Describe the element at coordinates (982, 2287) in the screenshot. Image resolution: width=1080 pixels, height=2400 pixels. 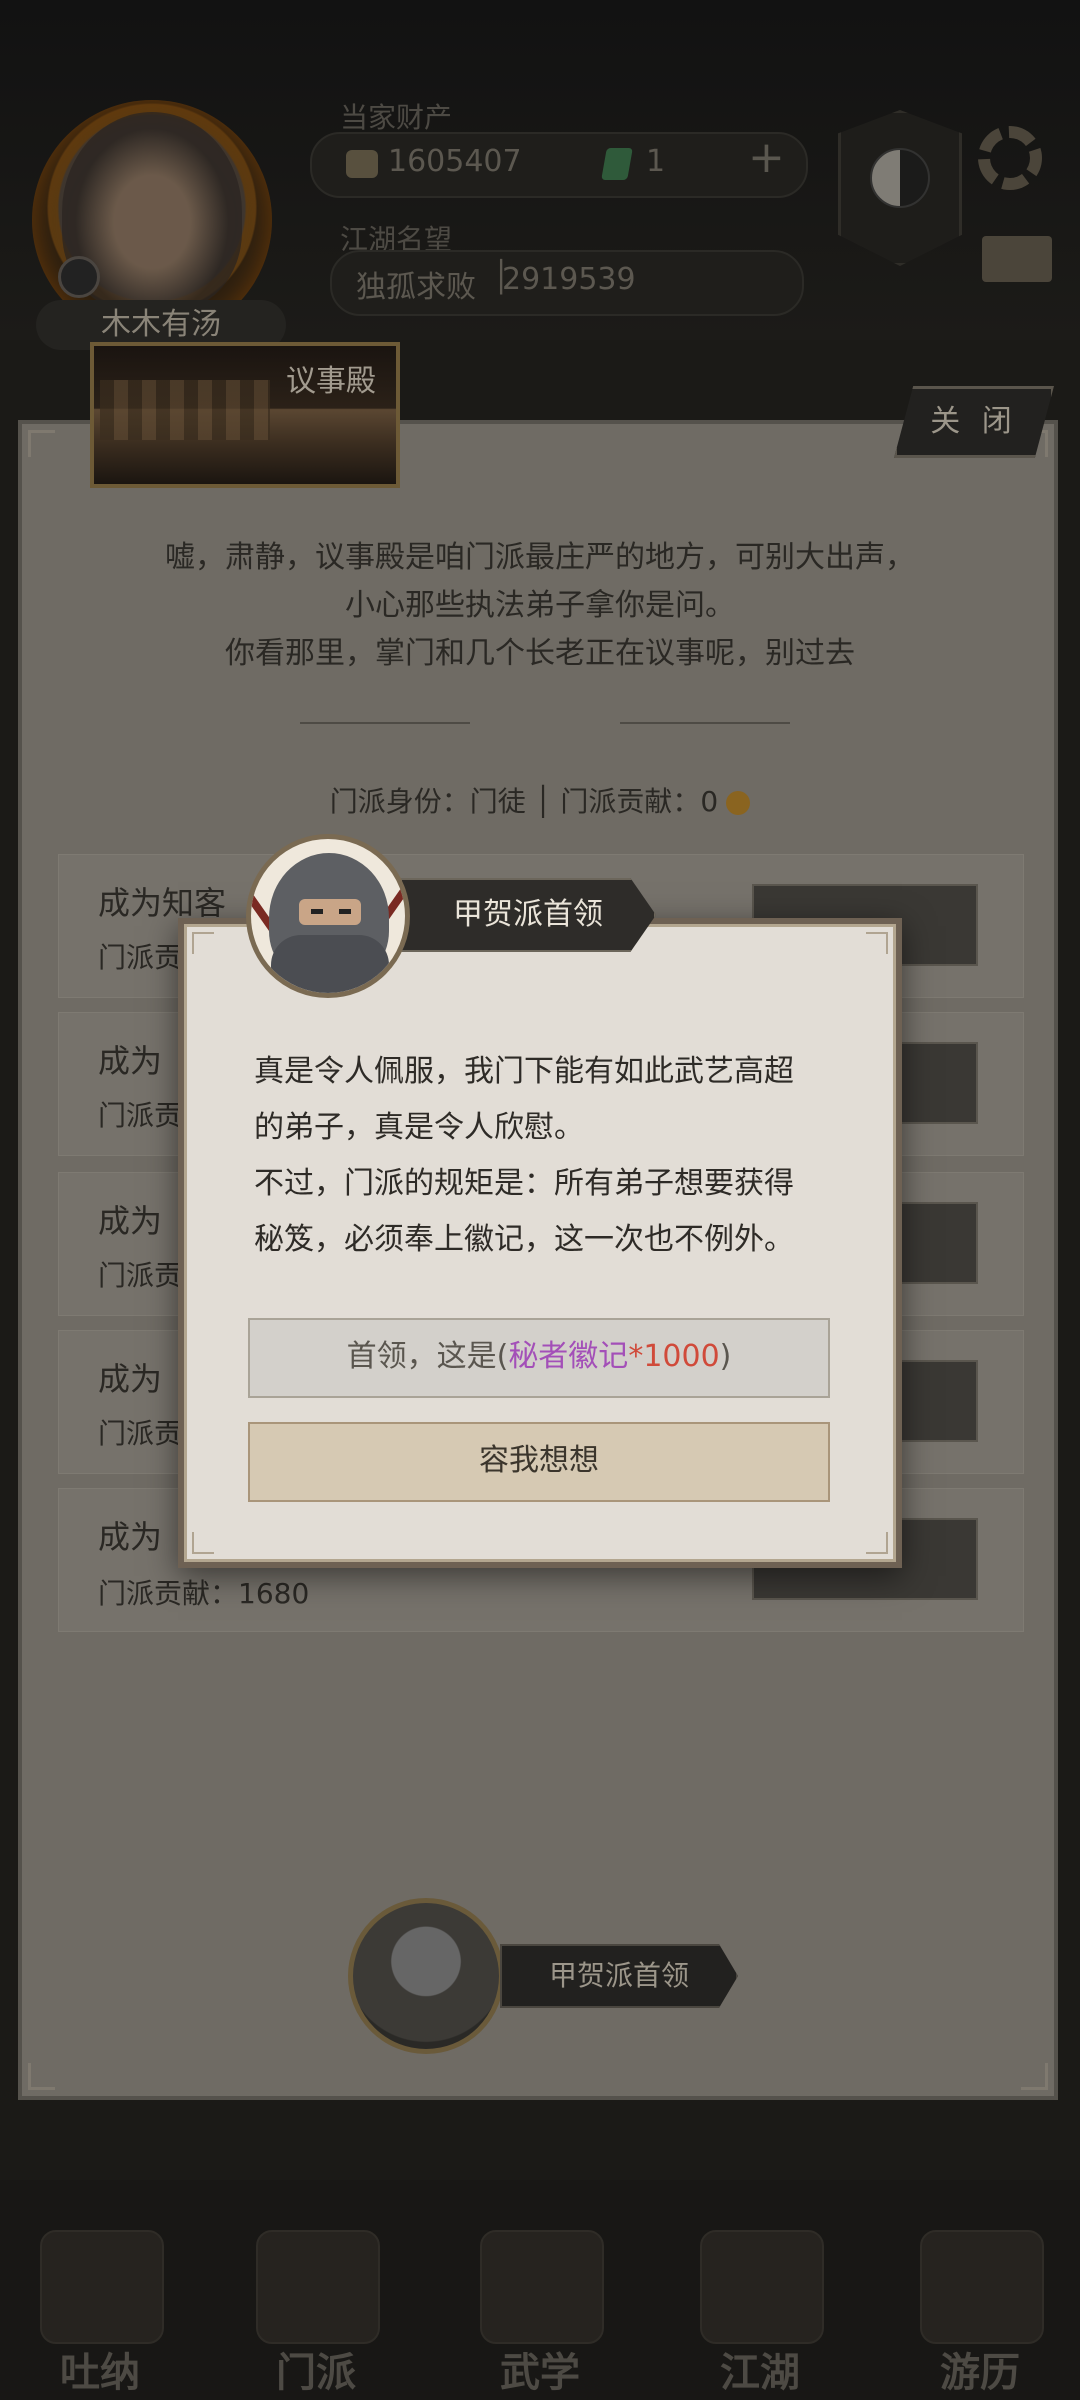
I see `travel-icon` at that location.